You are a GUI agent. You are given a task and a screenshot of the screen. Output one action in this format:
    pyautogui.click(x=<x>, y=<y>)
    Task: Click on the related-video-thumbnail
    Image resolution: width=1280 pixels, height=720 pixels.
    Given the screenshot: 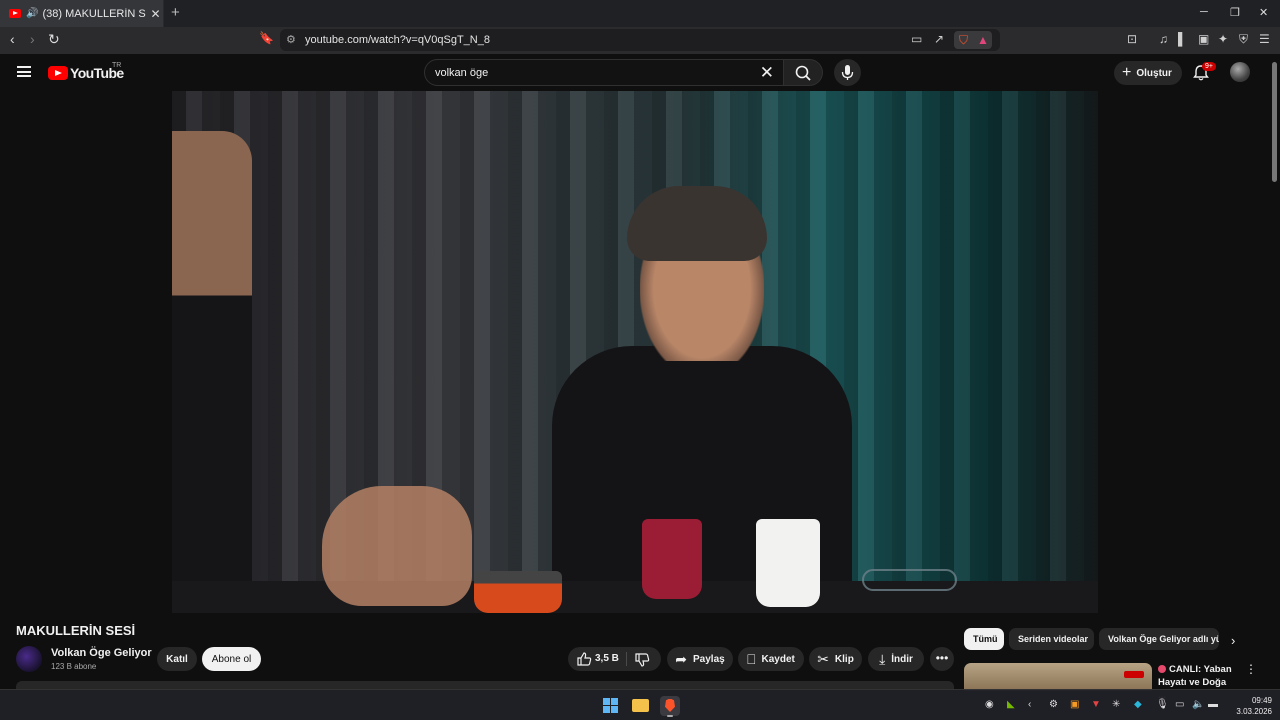 What is the action you would take?
    pyautogui.click(x=1058, y=677)
    